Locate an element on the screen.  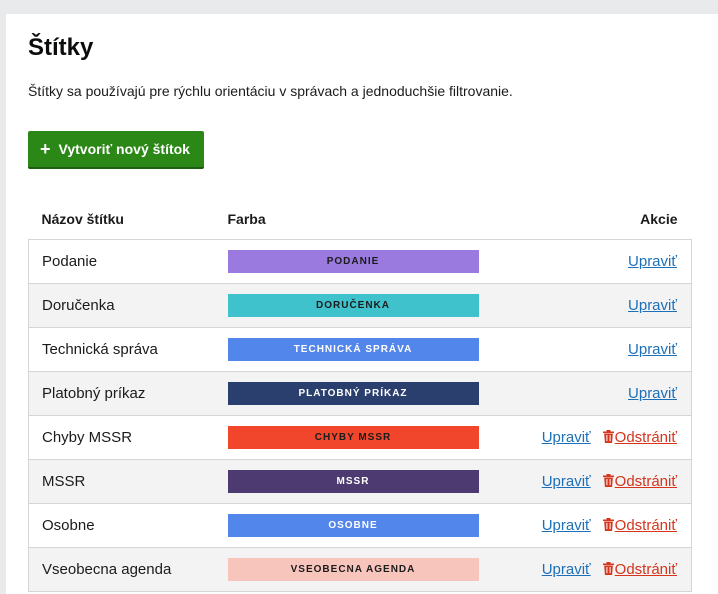
label-color-badge: OSOBNE is located at coordinates (353, 525).